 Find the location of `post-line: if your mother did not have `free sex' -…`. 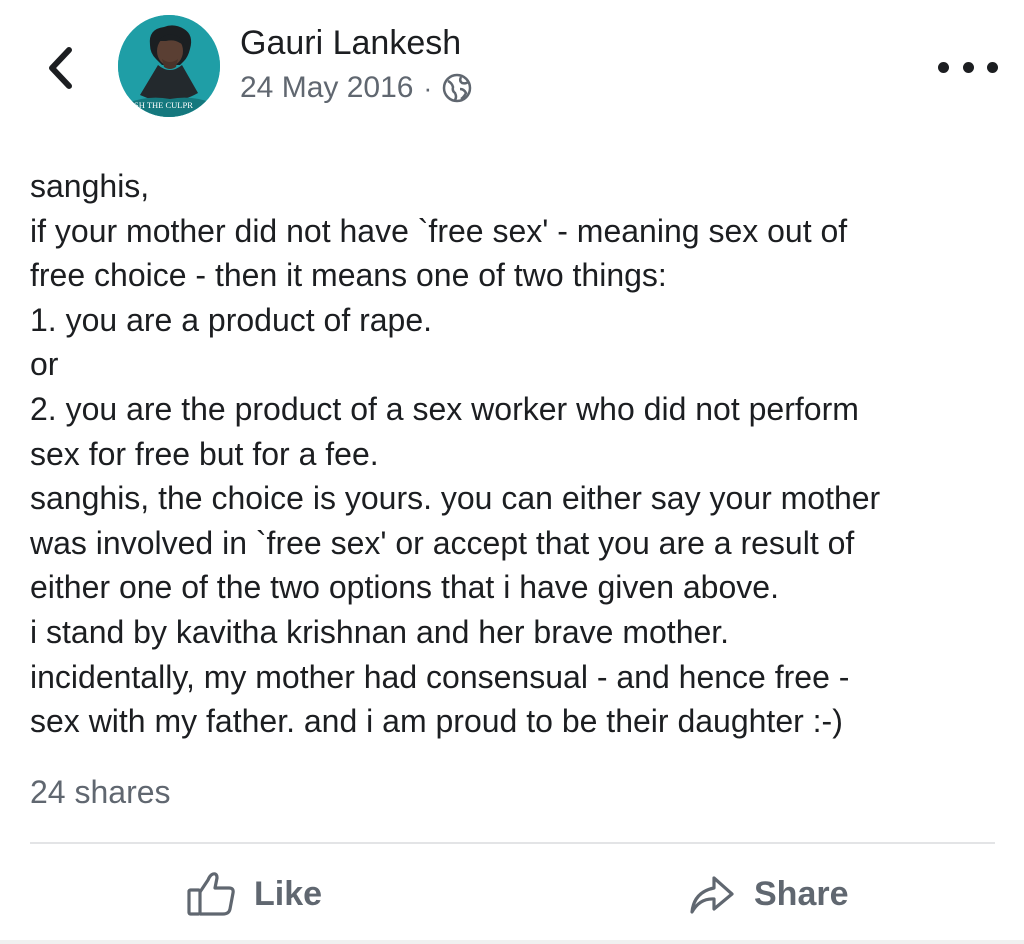

post-line: if your mother did not have `free sex' -… is located at coordinates (439, 230).